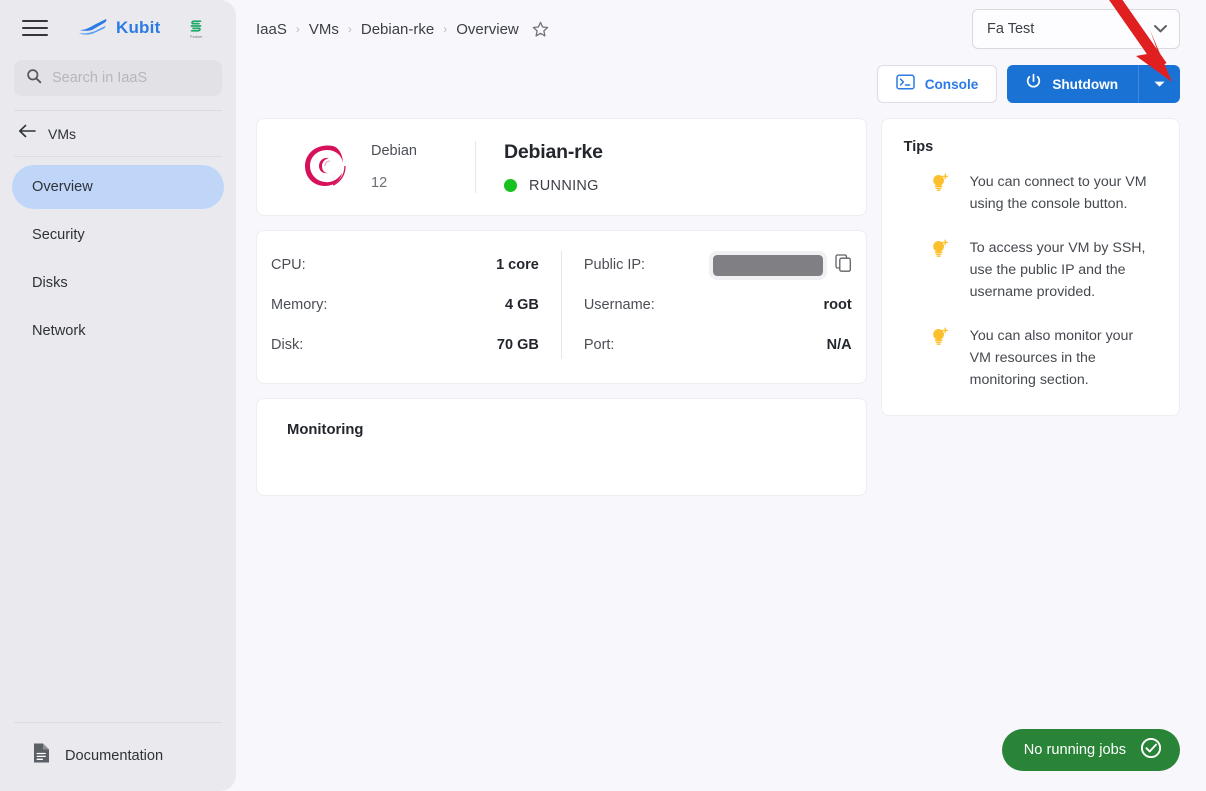 Image resolution: width=1206 pixels, height=791 pixels. I want to click on breadcrumb-item-iaas: IaaS, so click(271, 29).